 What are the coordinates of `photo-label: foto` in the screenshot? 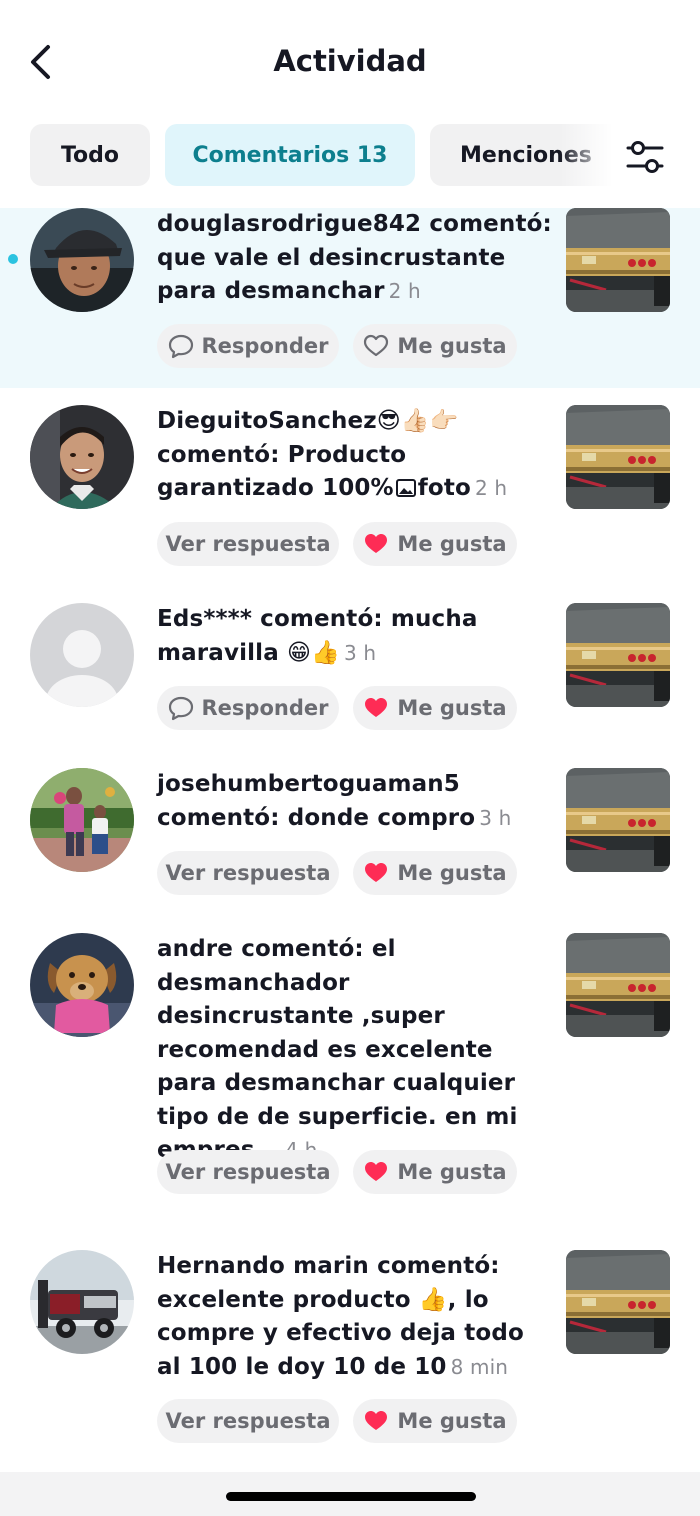 It's located at (444, 488).